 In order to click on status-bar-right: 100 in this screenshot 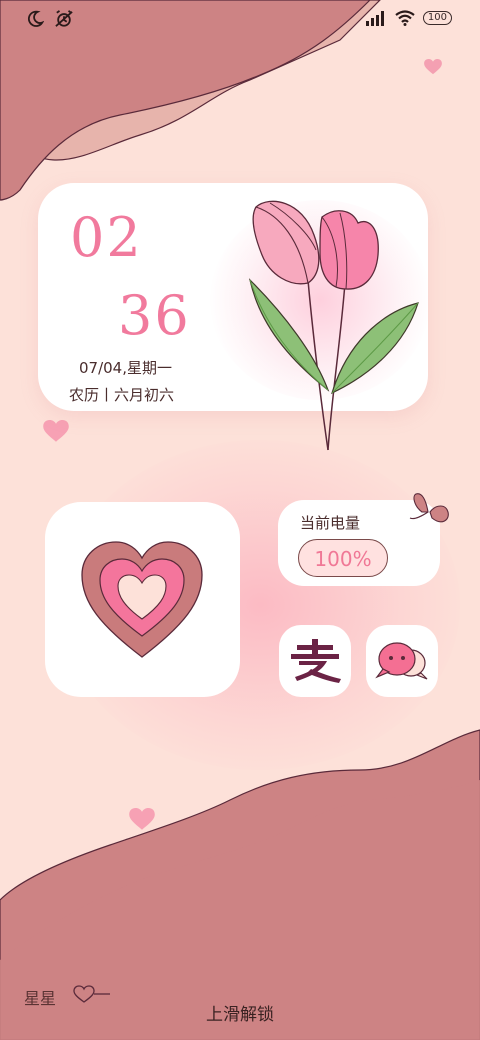, I will do `click(408, 18)`.